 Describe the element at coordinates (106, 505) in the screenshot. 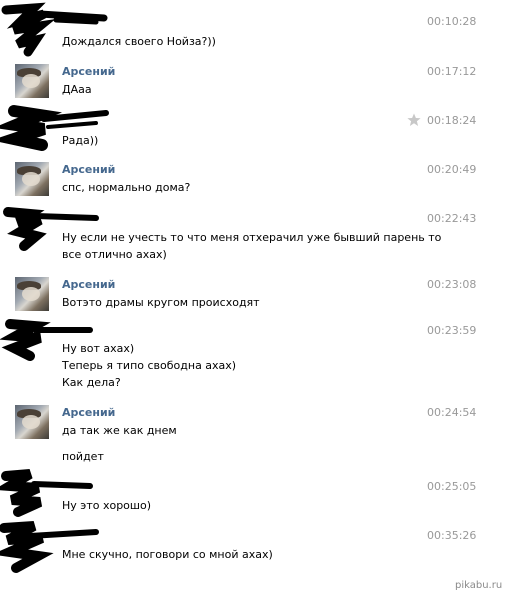

I see `message-line: Ну это хорошо)` at that location.